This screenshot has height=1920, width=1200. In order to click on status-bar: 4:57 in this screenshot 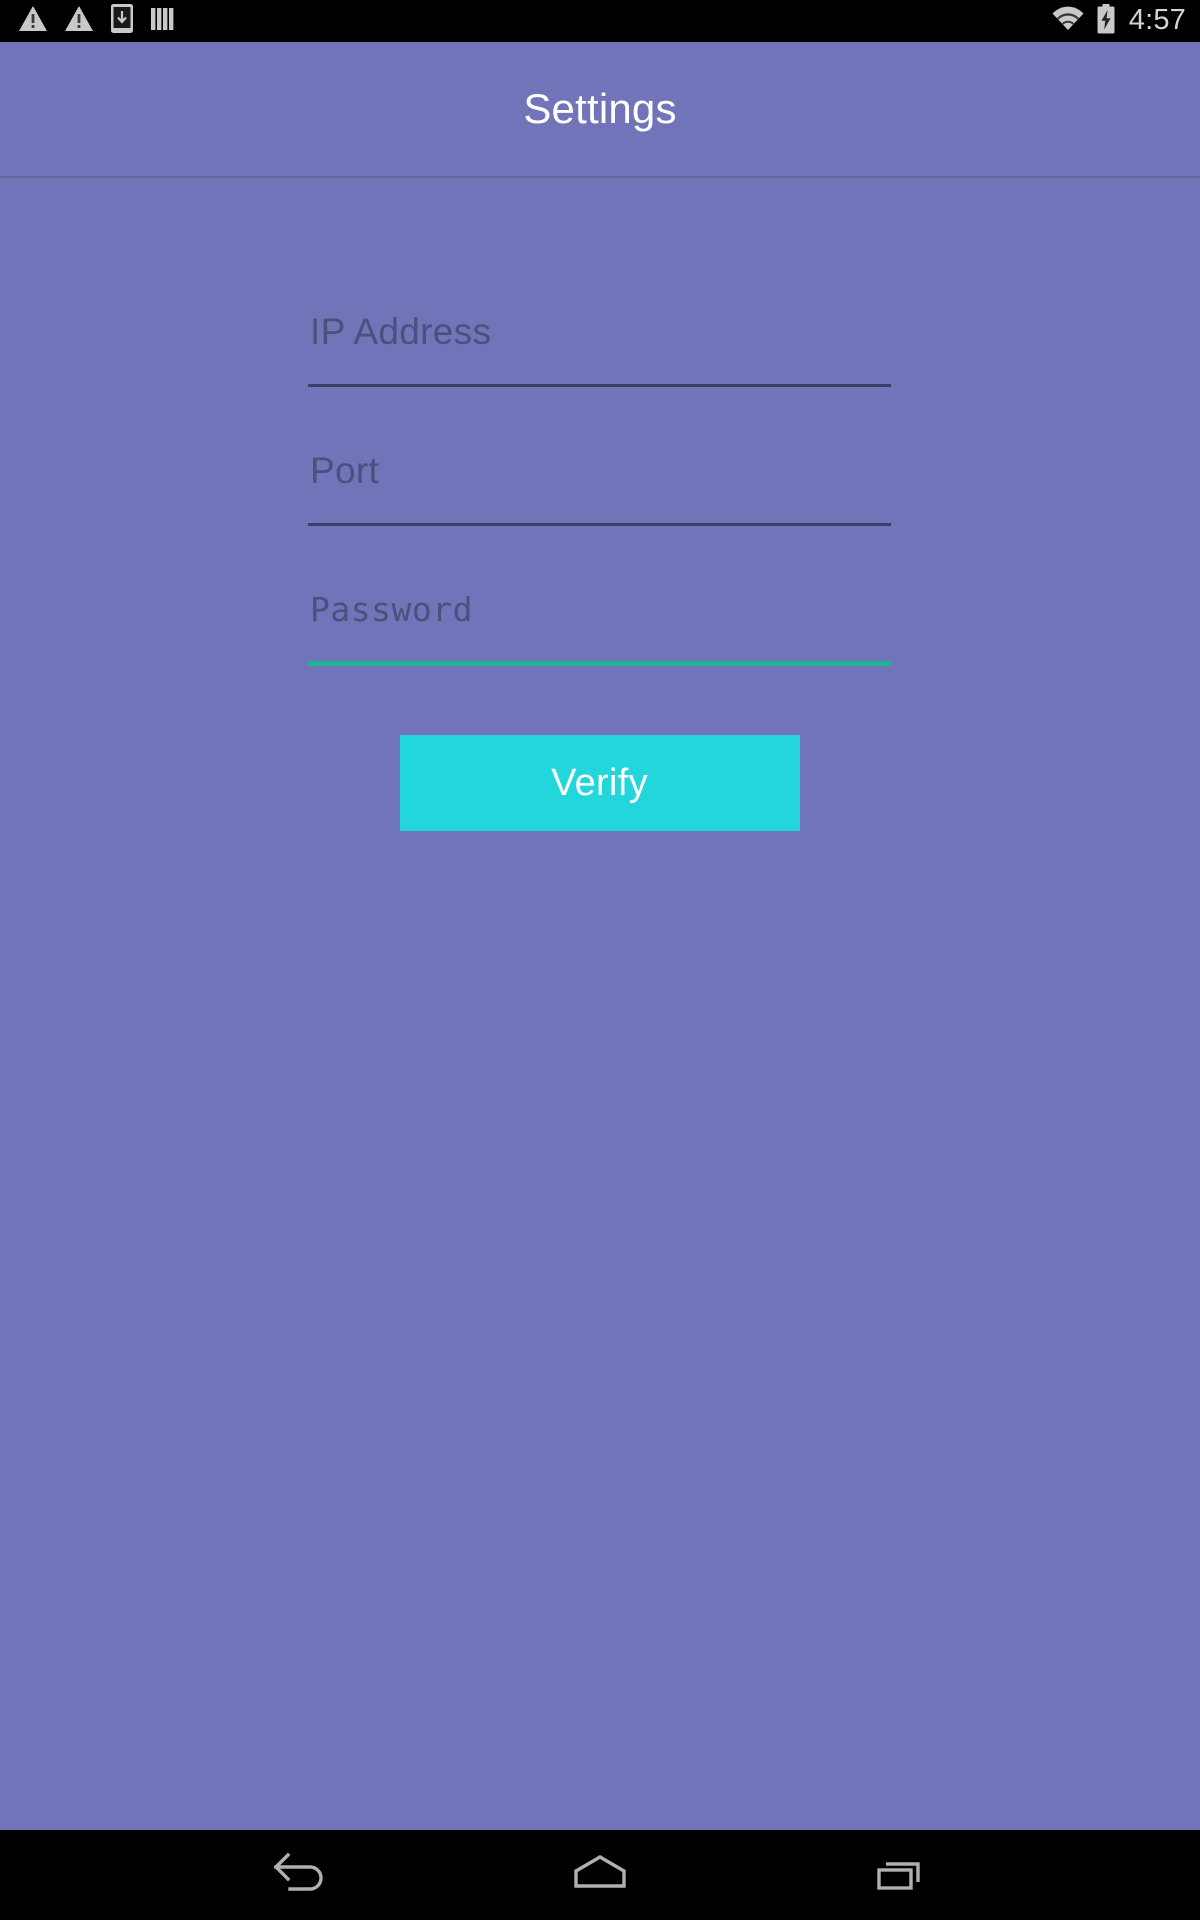, I will do `click(600, 21)`.